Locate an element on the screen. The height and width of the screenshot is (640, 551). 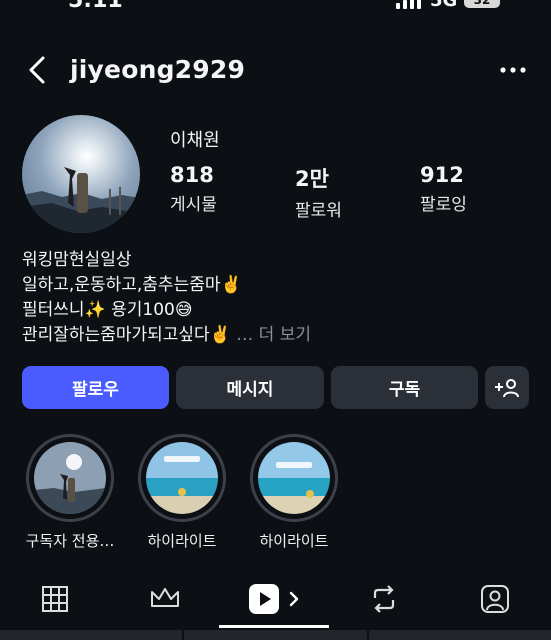
battery-icon: 32 is located at coordinates (482, 4).